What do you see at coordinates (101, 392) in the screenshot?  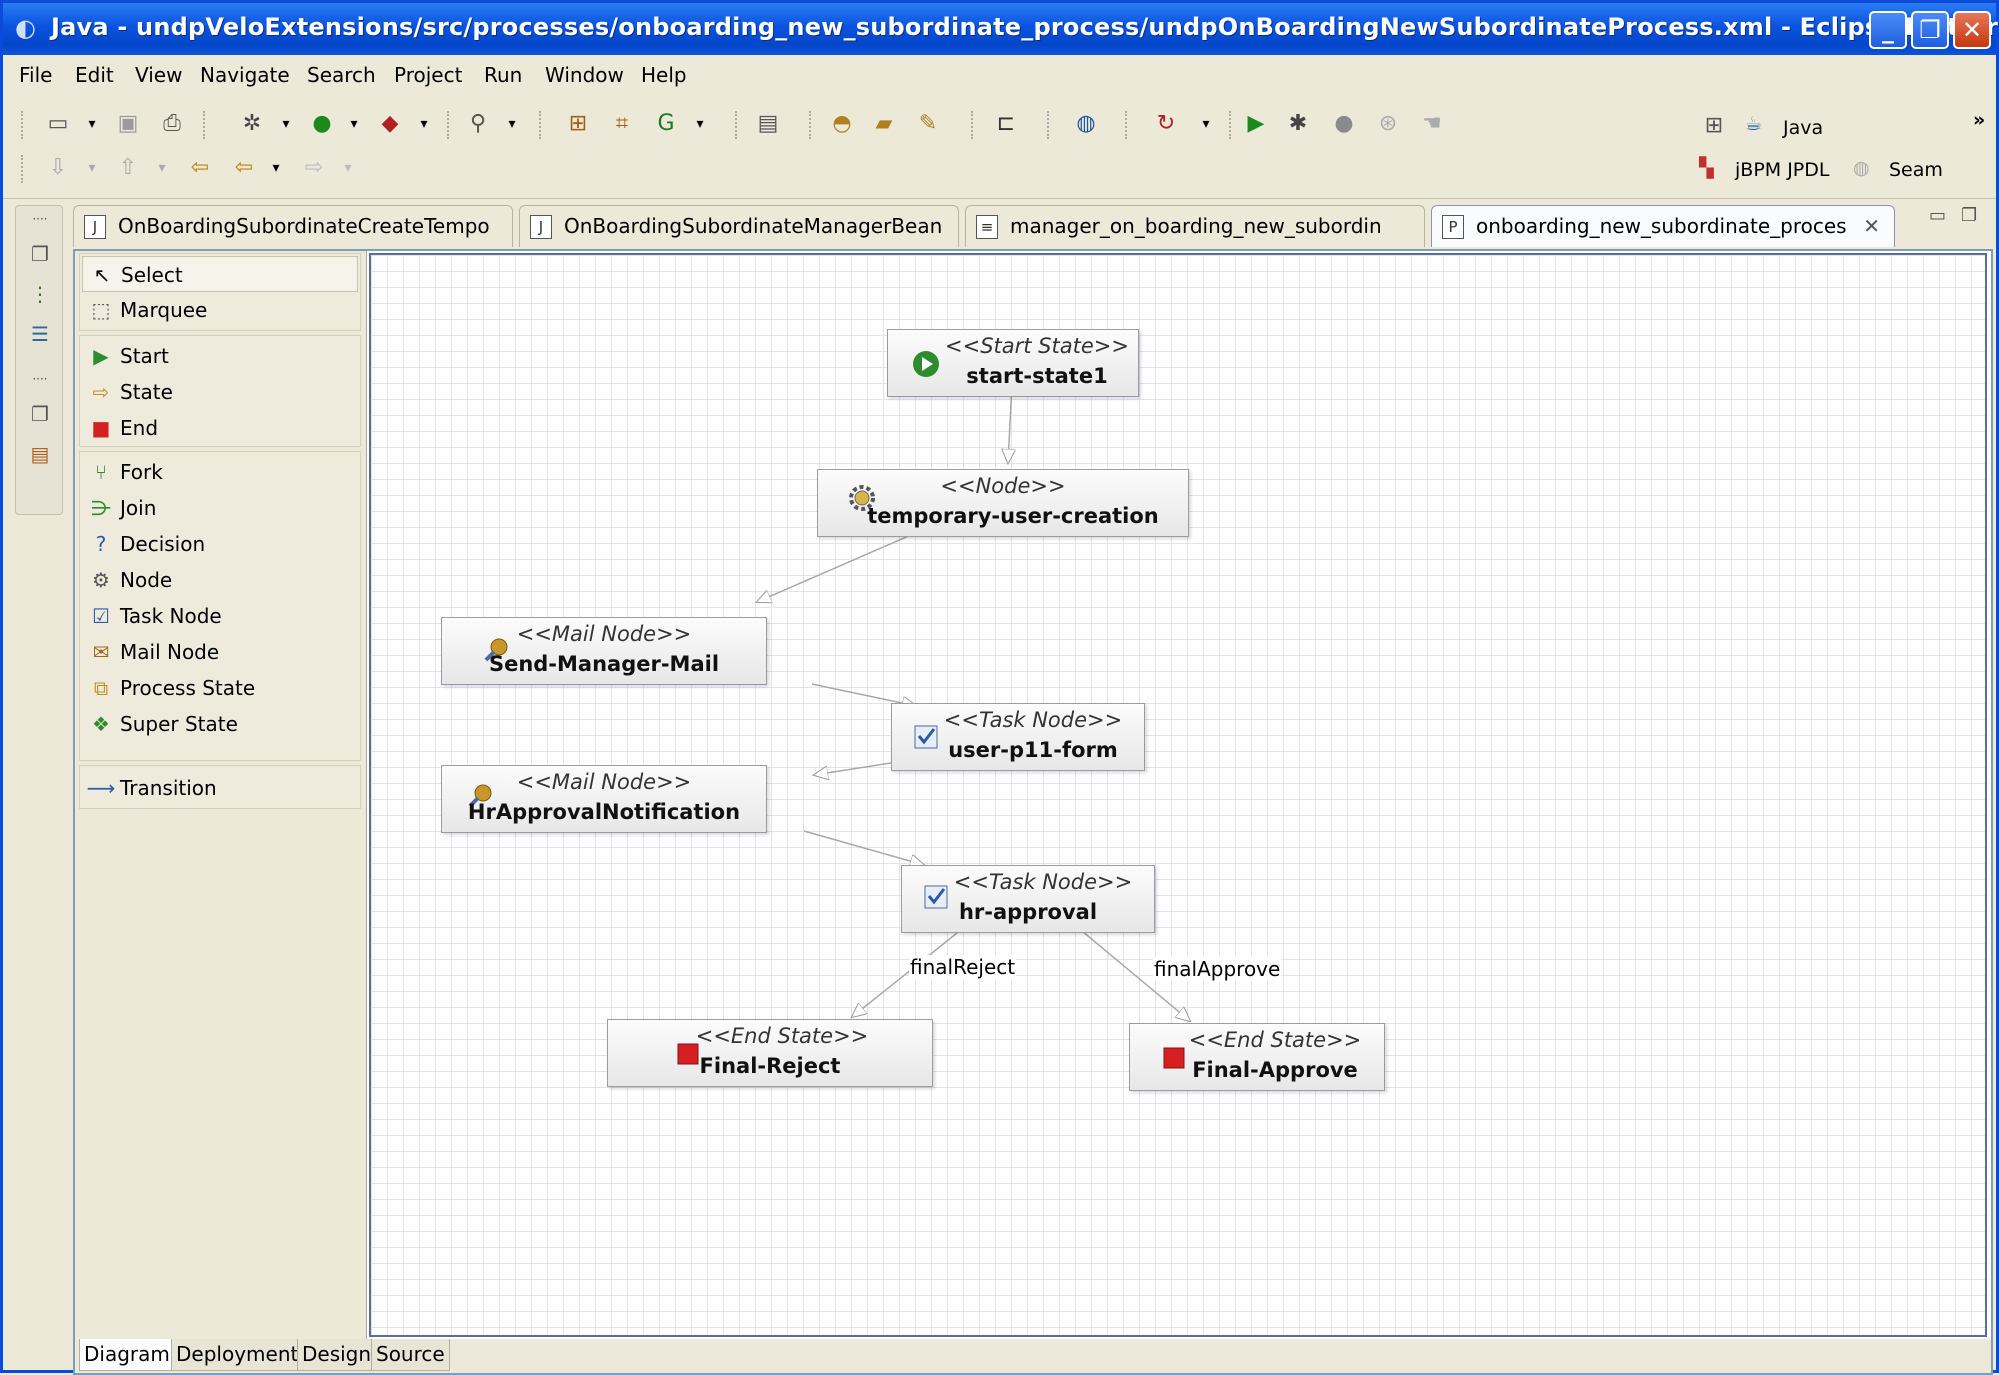 I see `state-icon: ⇨` at bounding box center [101, 392].